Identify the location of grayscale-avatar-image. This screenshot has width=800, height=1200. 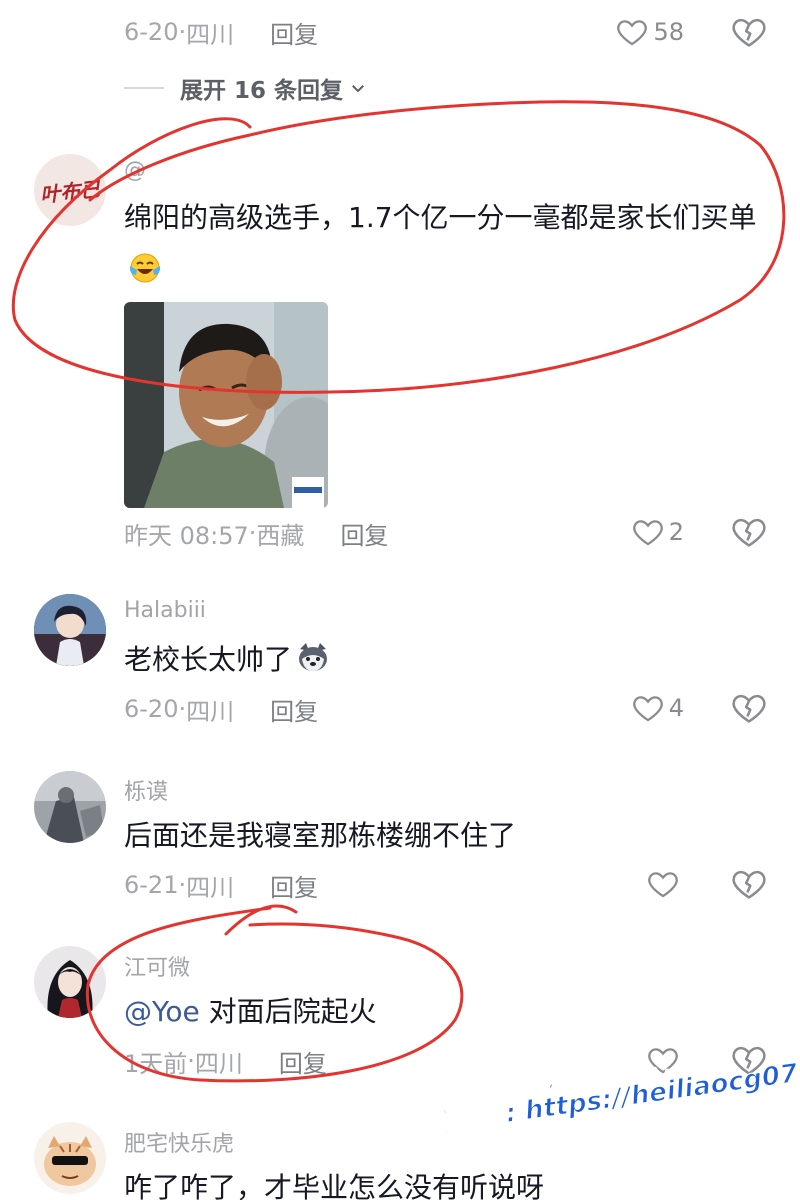
(70, 807).